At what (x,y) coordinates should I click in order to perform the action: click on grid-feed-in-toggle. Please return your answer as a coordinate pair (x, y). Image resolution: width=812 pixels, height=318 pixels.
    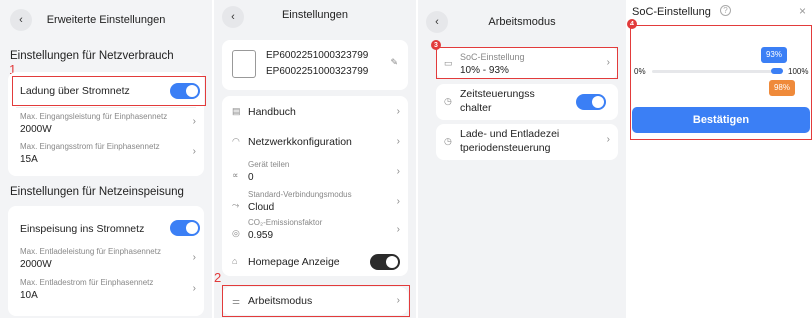
    Looking at the image, I should click on (185, 228).